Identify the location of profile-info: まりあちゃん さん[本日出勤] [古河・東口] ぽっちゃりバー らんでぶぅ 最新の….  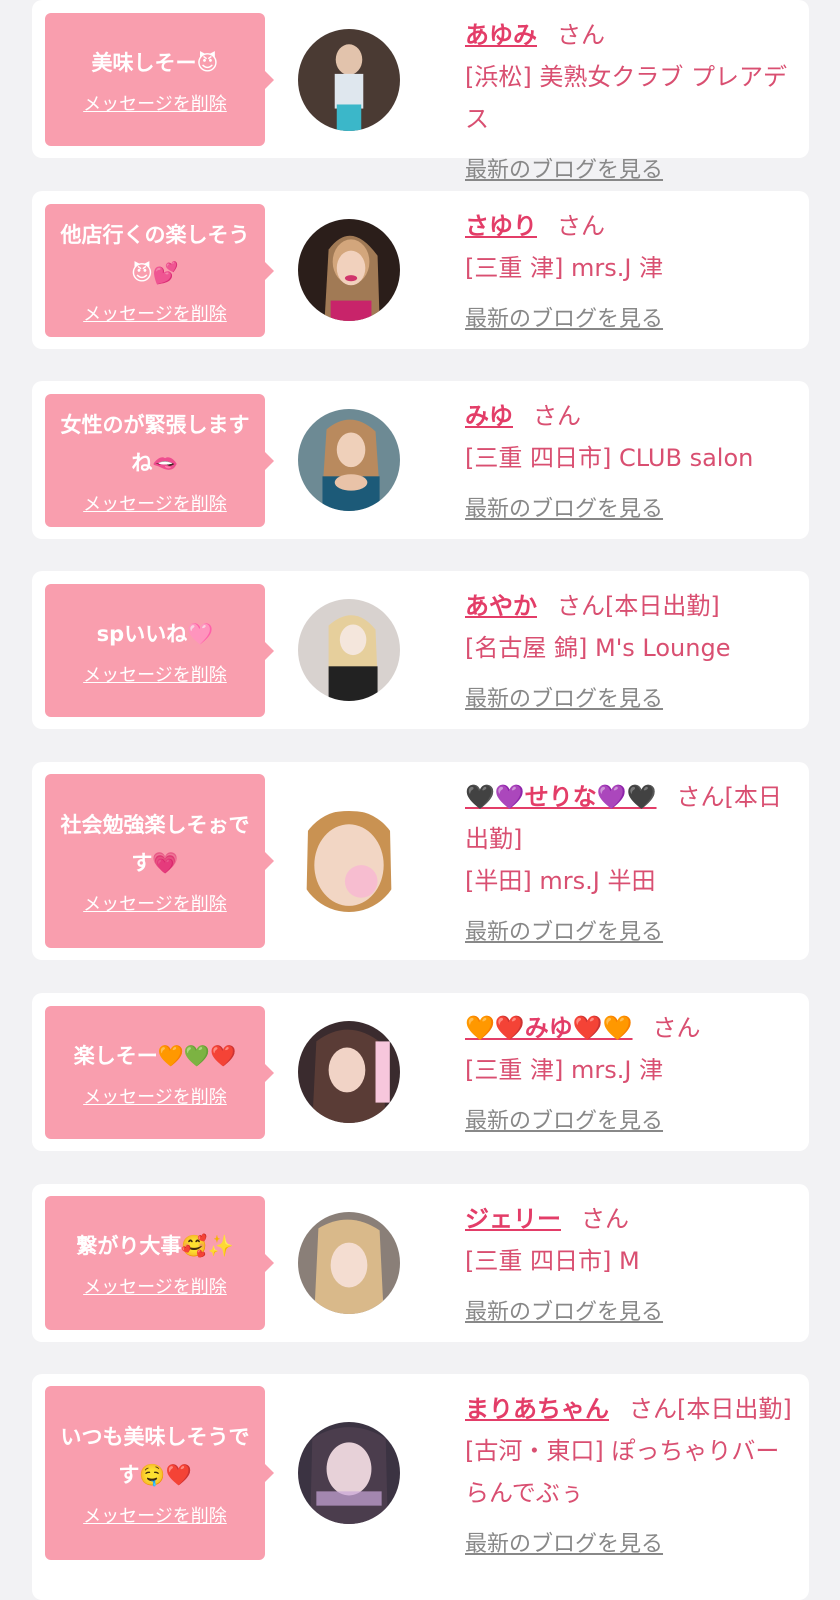
(632, 1473).